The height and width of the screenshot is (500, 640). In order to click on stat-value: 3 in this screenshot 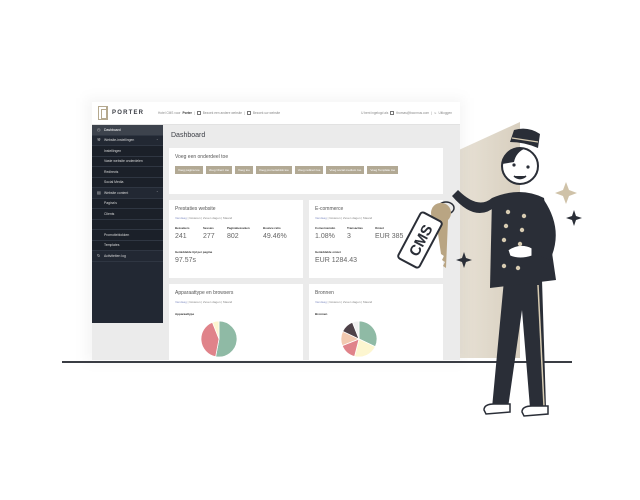, I will do `click(349, 236)`.